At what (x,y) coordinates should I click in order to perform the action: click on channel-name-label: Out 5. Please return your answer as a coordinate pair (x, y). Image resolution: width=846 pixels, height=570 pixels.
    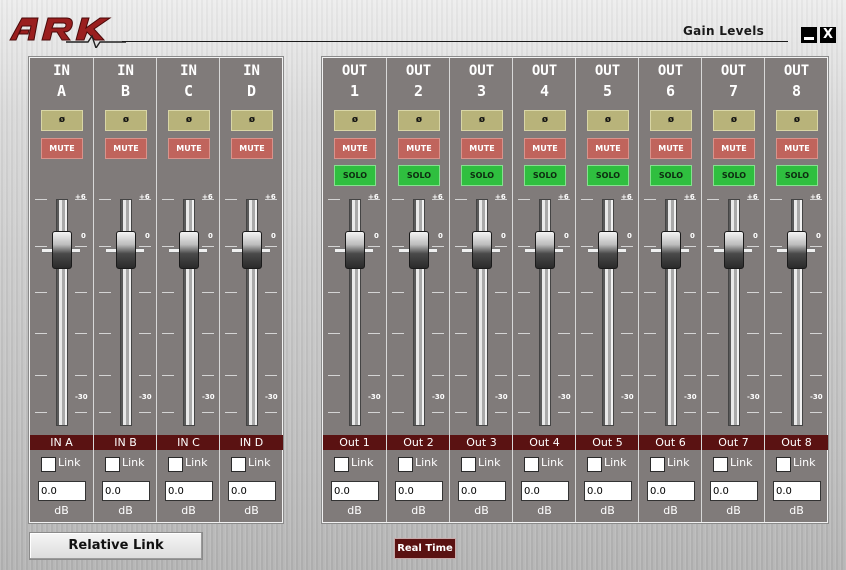
    Looking at the image, I should click on (607, 442).